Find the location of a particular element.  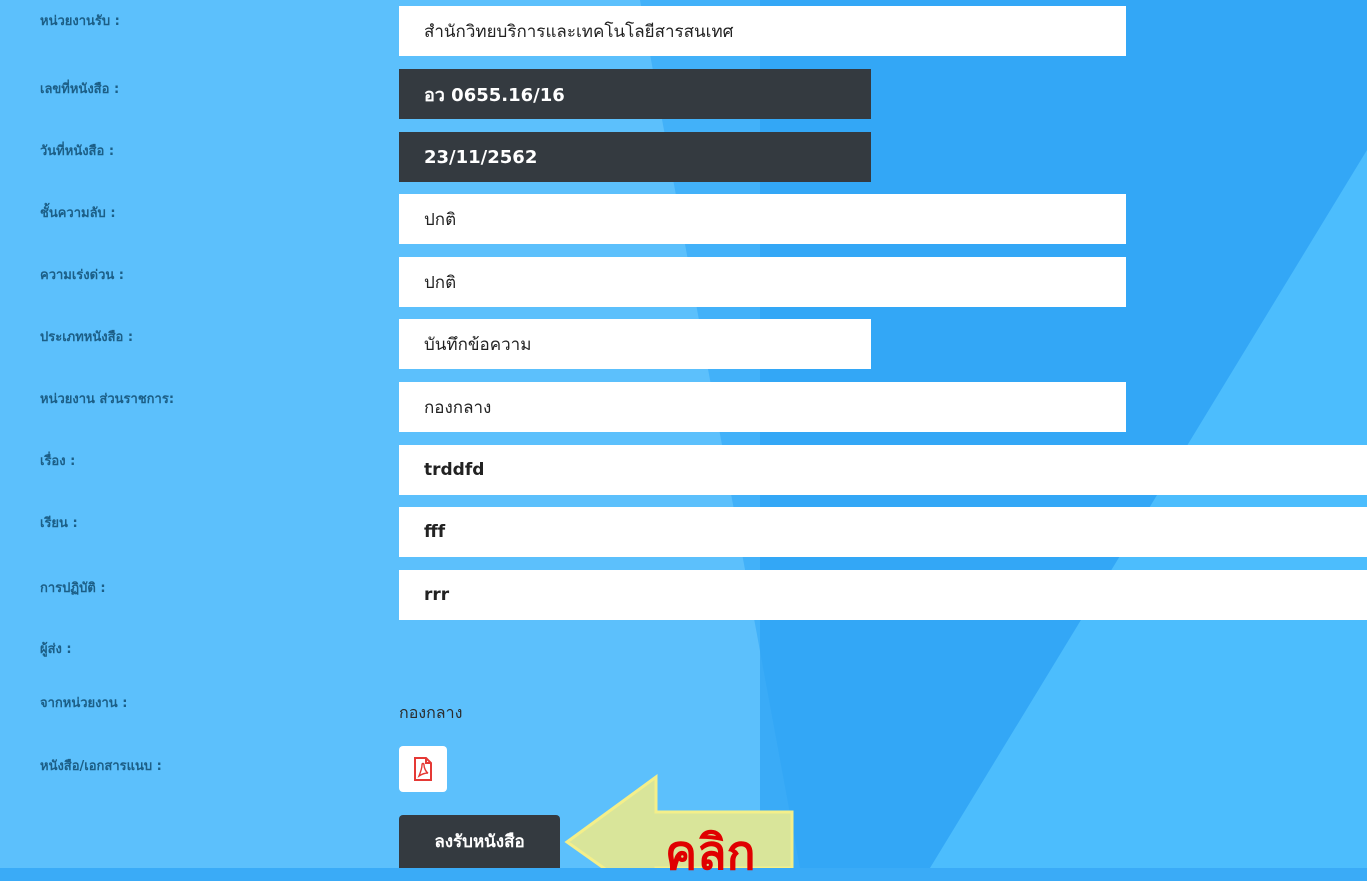

pdf-attachment-button is located at coordinates (423, 769).